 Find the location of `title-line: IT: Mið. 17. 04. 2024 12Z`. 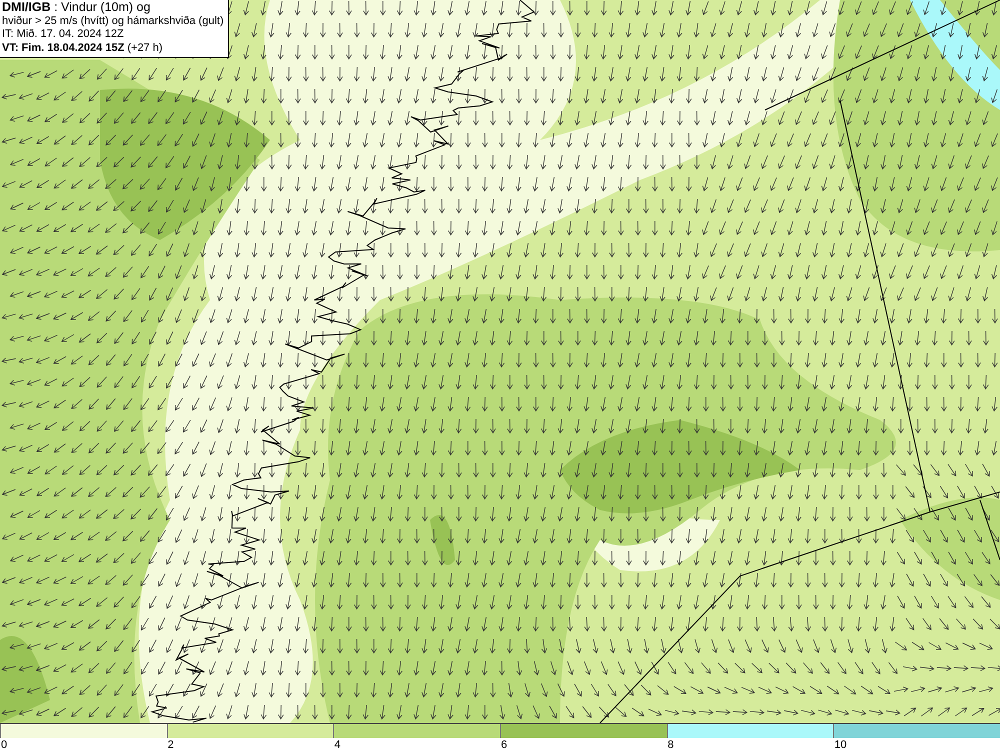

title-line: IT: Mið. 17. 04. 2024 12Z is located at coordinates (63, 35).